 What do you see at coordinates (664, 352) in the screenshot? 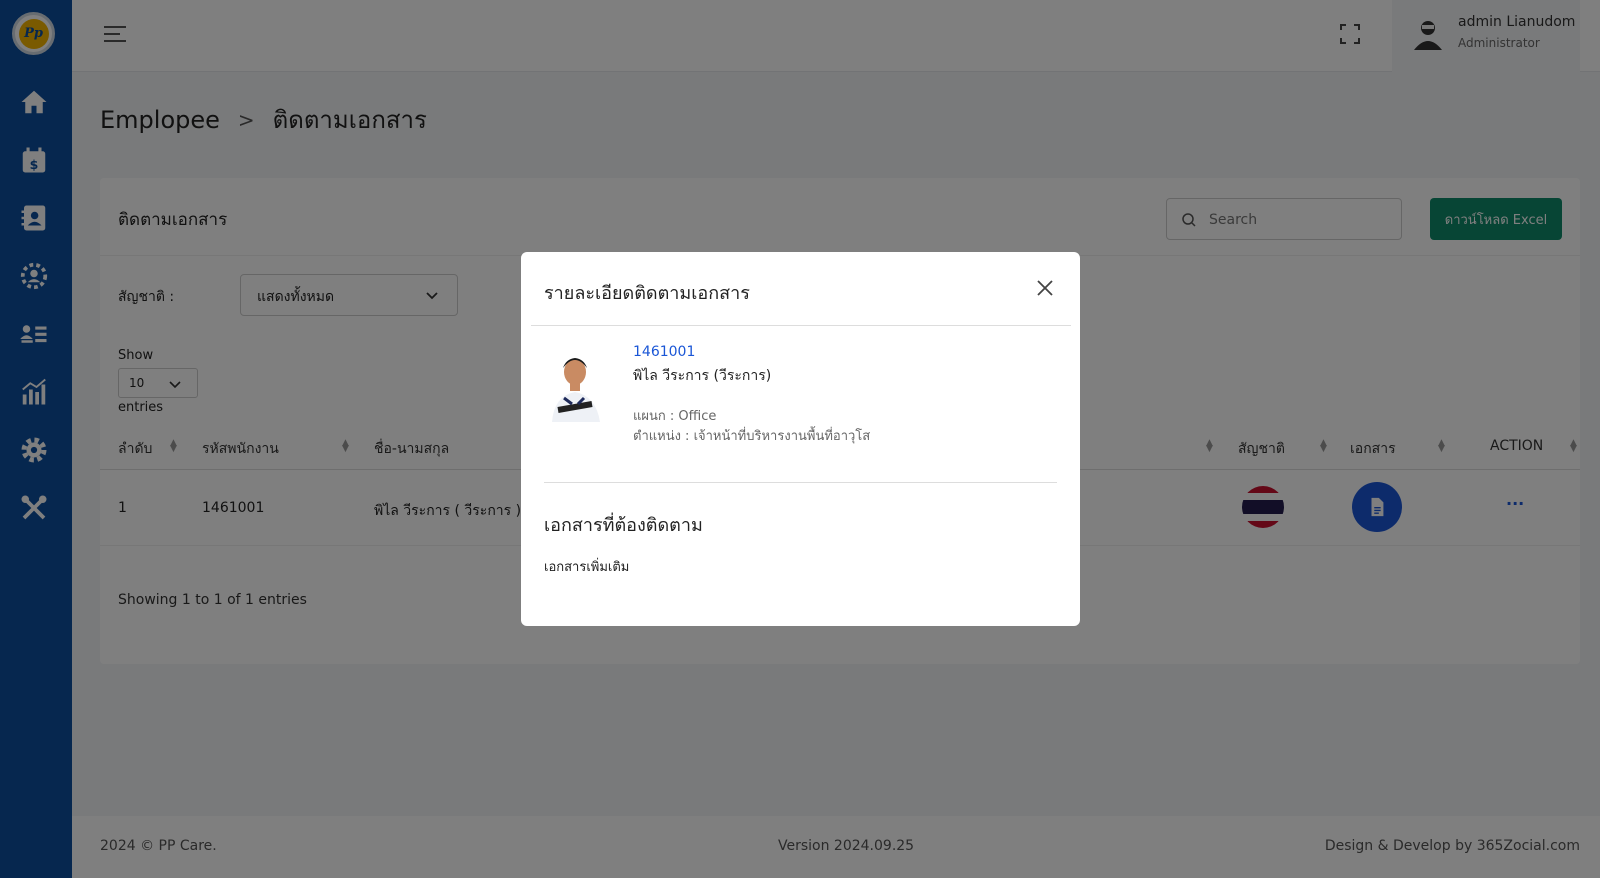
I see `employee-id-link: 1461001` at bounding box center [664, 352].